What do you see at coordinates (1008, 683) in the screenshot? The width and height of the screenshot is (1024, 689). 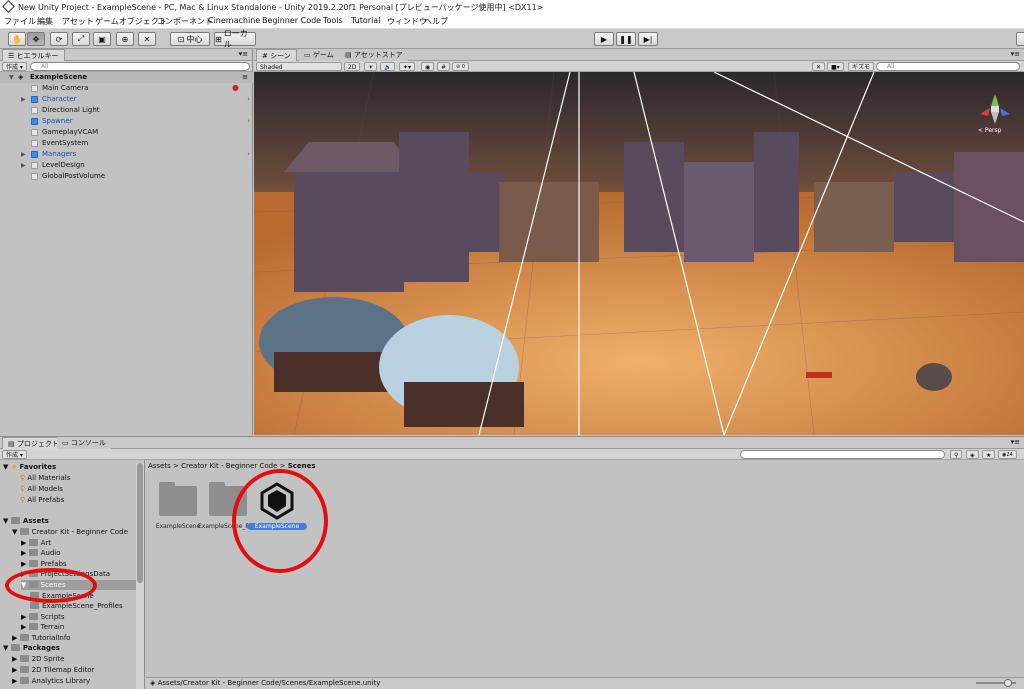 I see `slider-thumb` at bounding box center [1008, 683].